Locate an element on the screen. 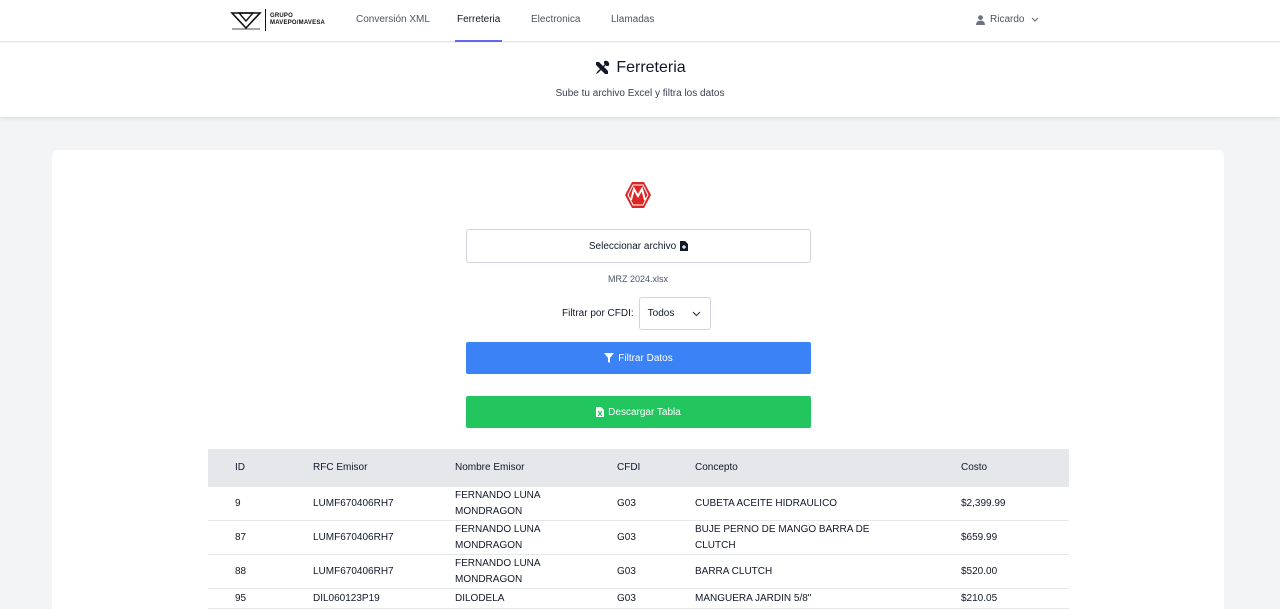 This screenshot has height=609, width=1280. file-add-icon is located at coordinates (684, 246).